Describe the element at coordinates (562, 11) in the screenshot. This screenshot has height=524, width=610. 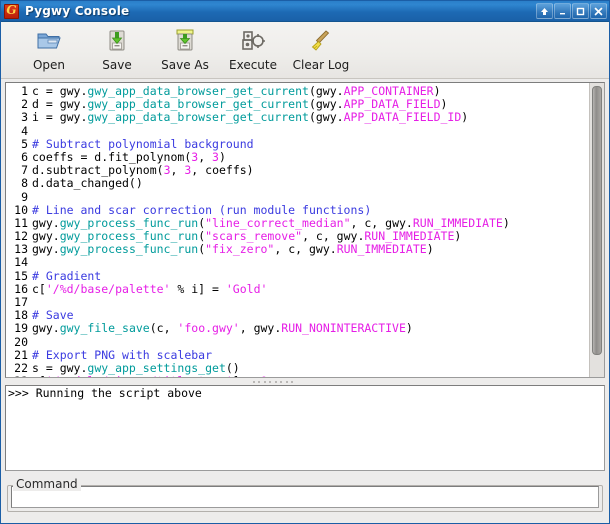
I see `minimize-button` at that location.